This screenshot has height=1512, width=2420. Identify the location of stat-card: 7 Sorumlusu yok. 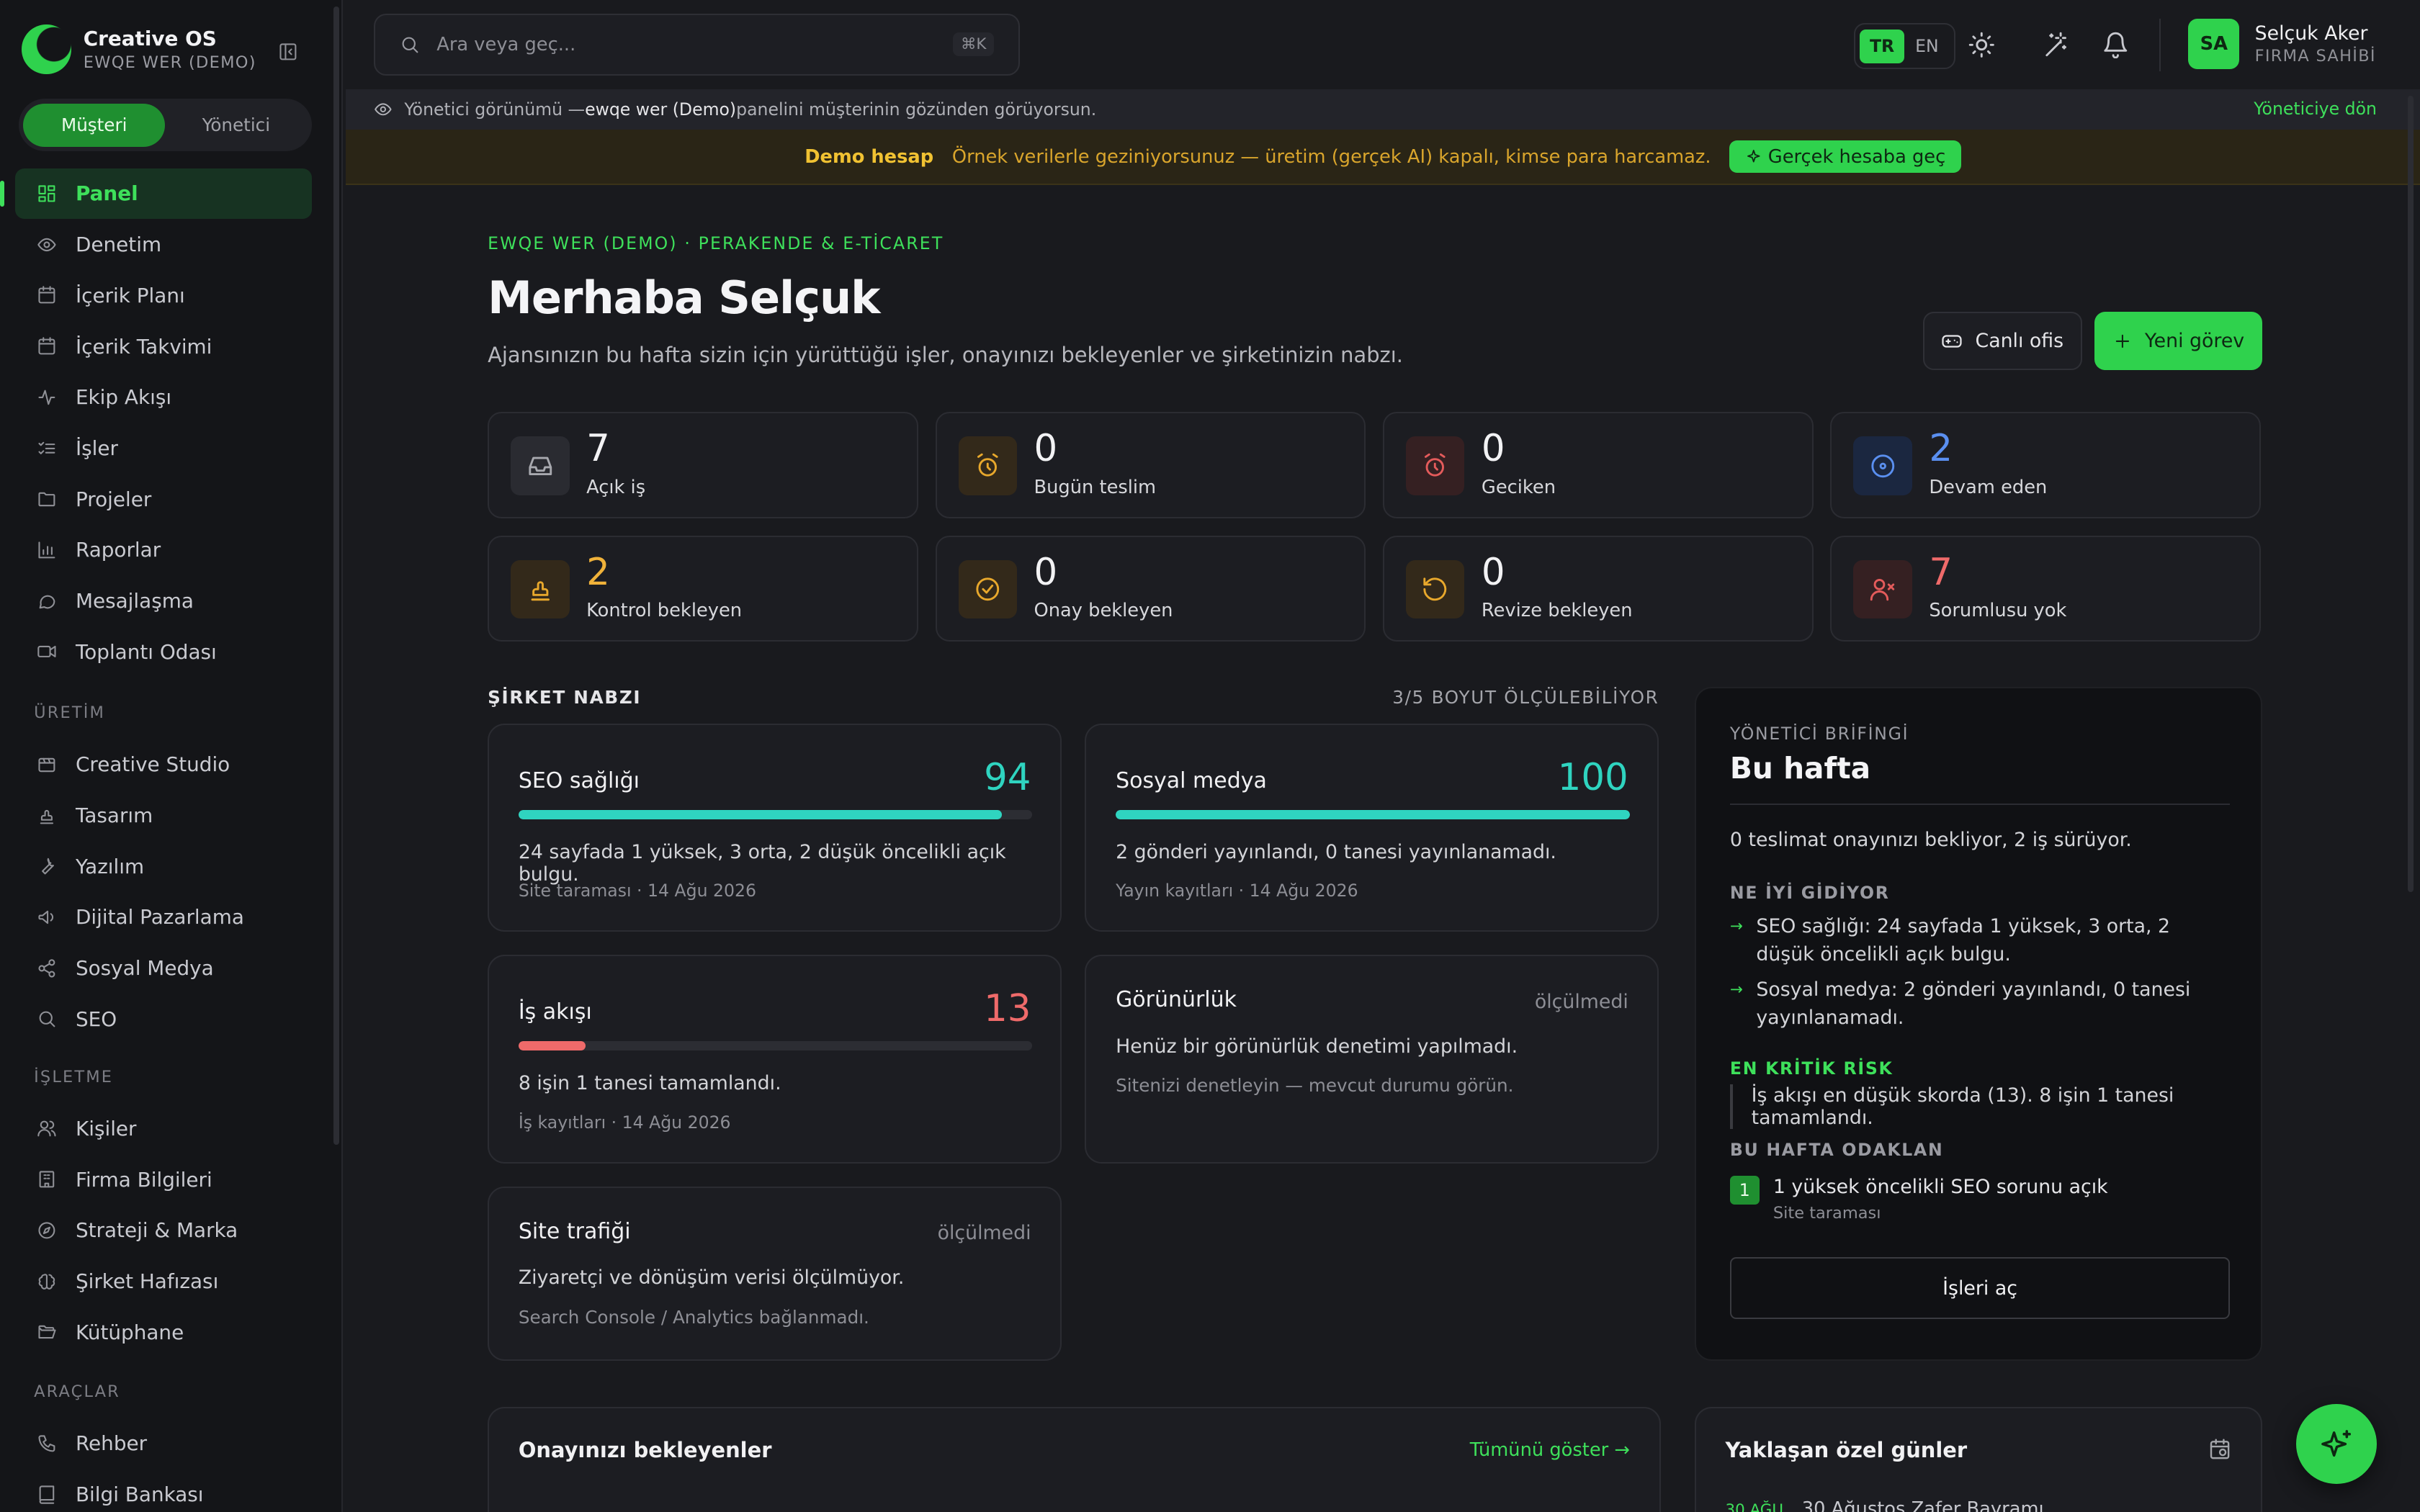
(2046, 588).